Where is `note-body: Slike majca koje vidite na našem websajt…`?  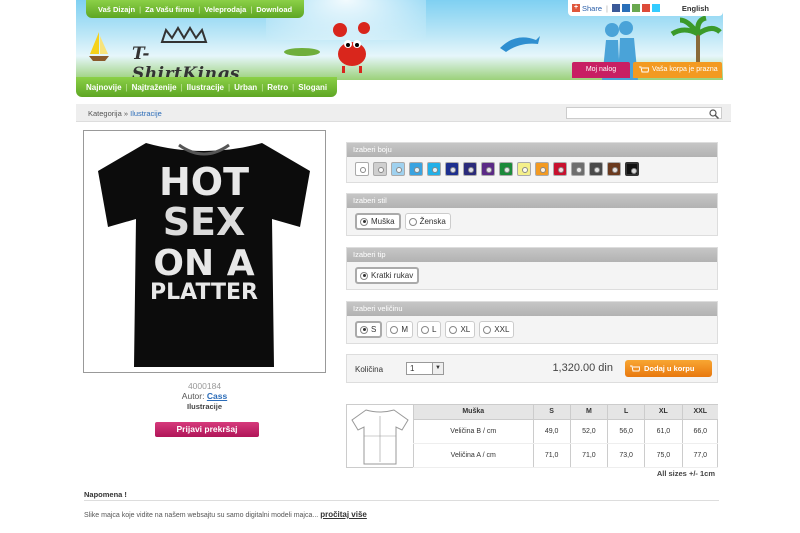 note-body: Slike majca koje vidite na našem websajt… is located at coordinates (201, 515).